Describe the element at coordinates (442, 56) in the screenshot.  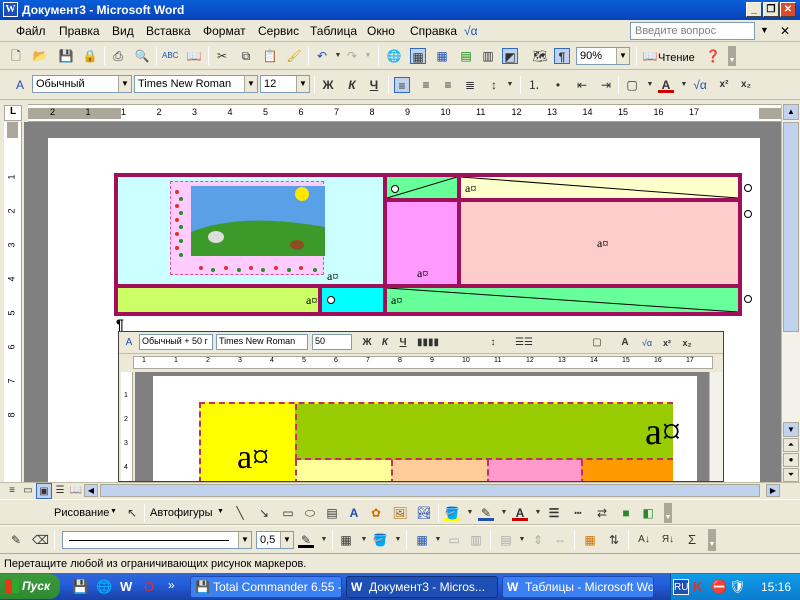
I see `insert-table-icon: ▦` at that location.